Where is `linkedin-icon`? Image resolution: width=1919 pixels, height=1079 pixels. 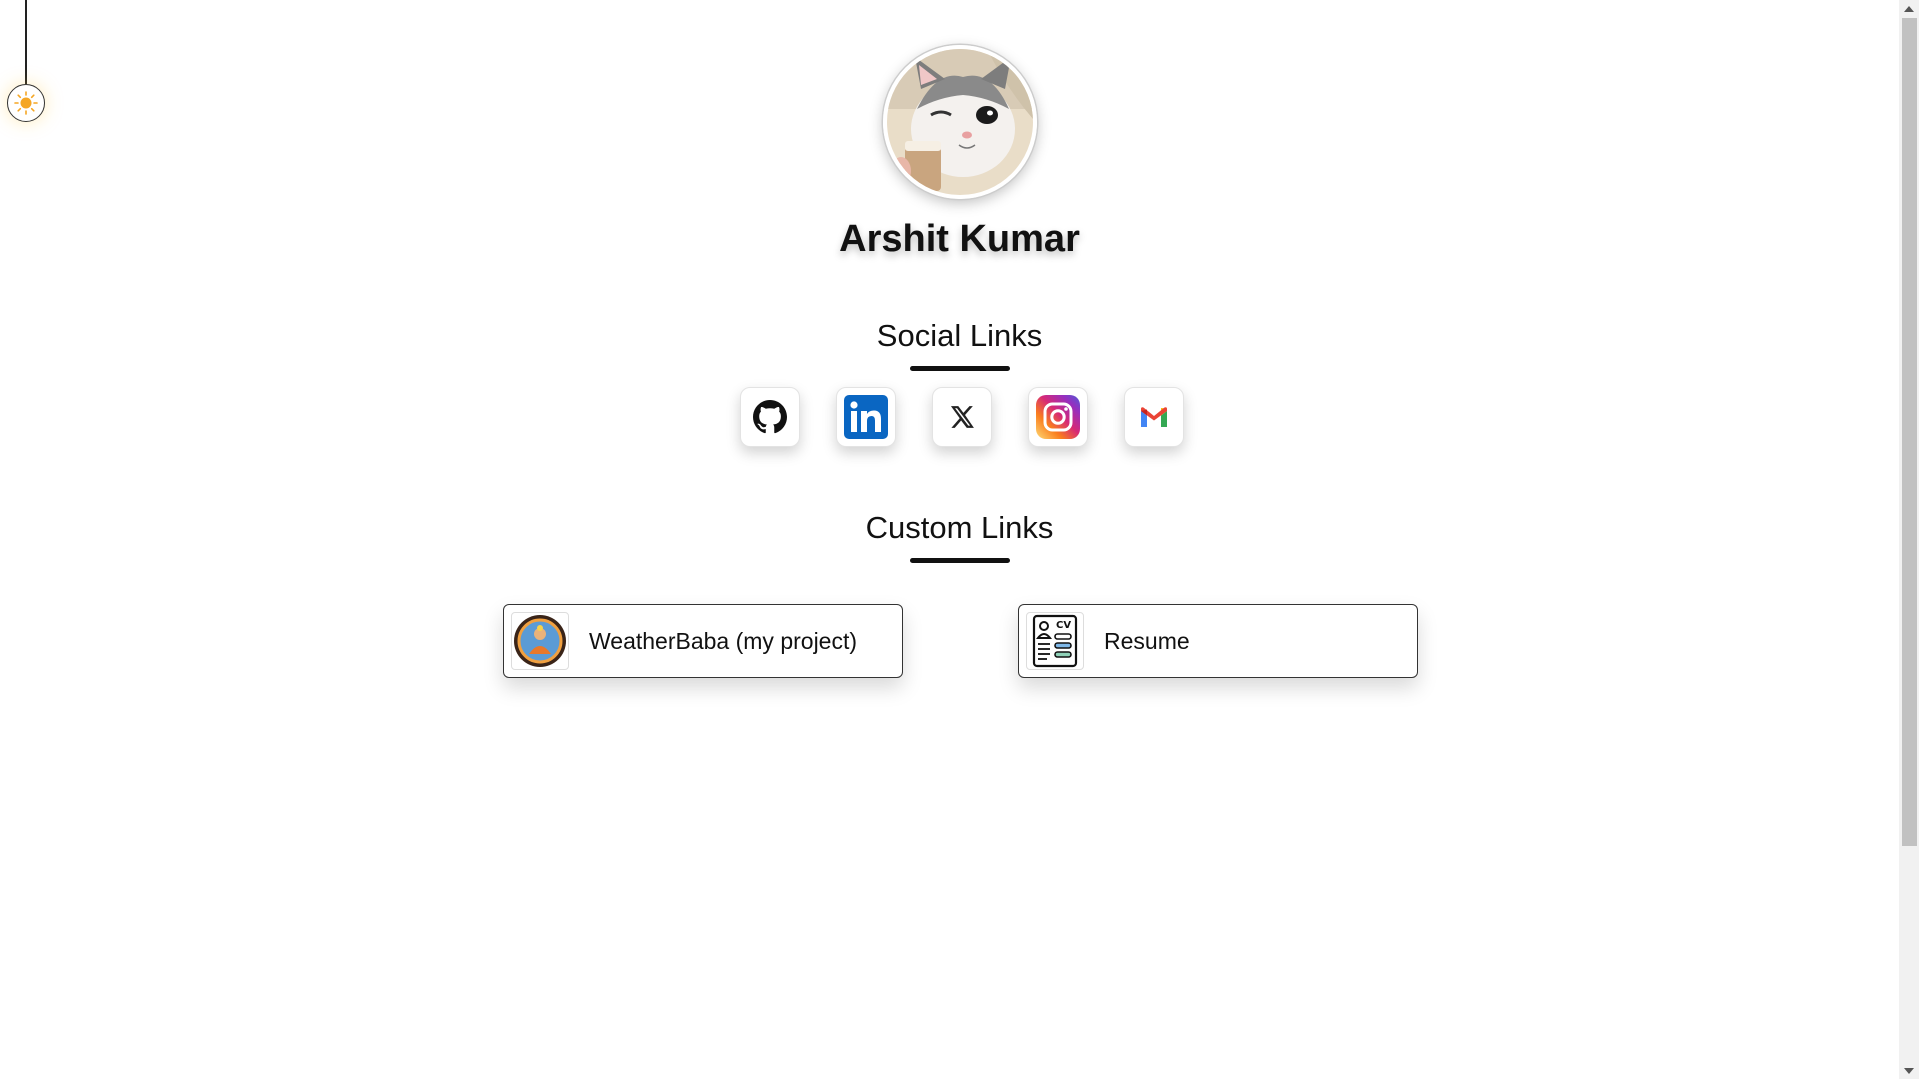 linkedin-icon is located at coordinates (866, 417).